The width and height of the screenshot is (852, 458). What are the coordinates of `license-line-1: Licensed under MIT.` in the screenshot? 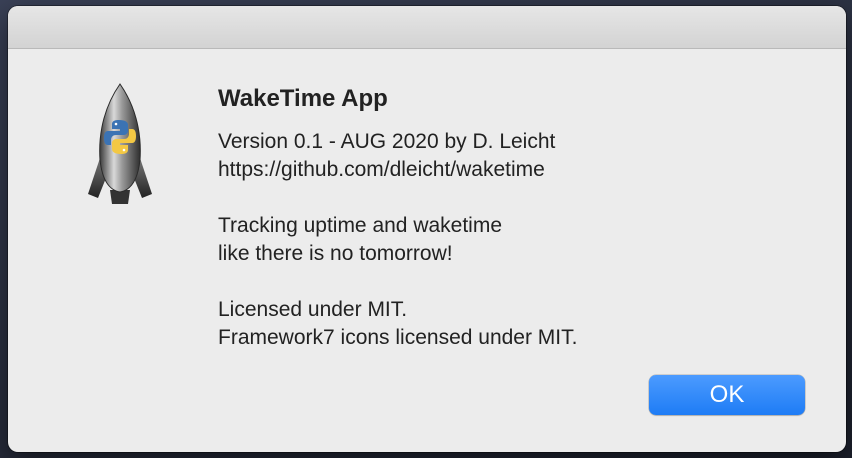 It's located at (313, 309).